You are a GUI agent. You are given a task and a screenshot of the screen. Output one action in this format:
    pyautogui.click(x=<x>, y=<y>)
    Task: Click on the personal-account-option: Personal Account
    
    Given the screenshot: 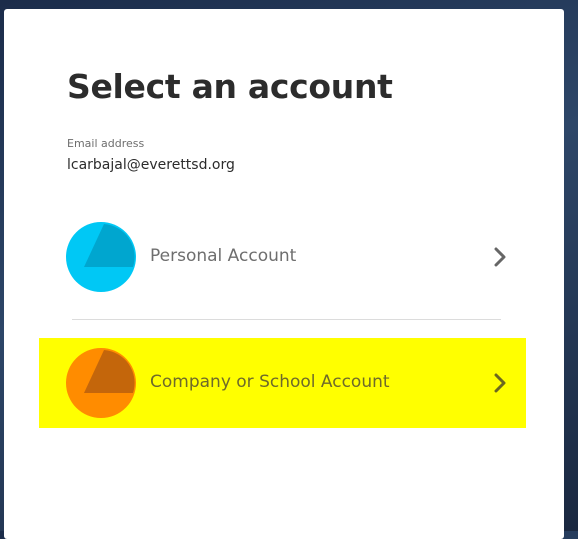 What is the action you would take?
    pyautogui.click(x=282, y=257)
    